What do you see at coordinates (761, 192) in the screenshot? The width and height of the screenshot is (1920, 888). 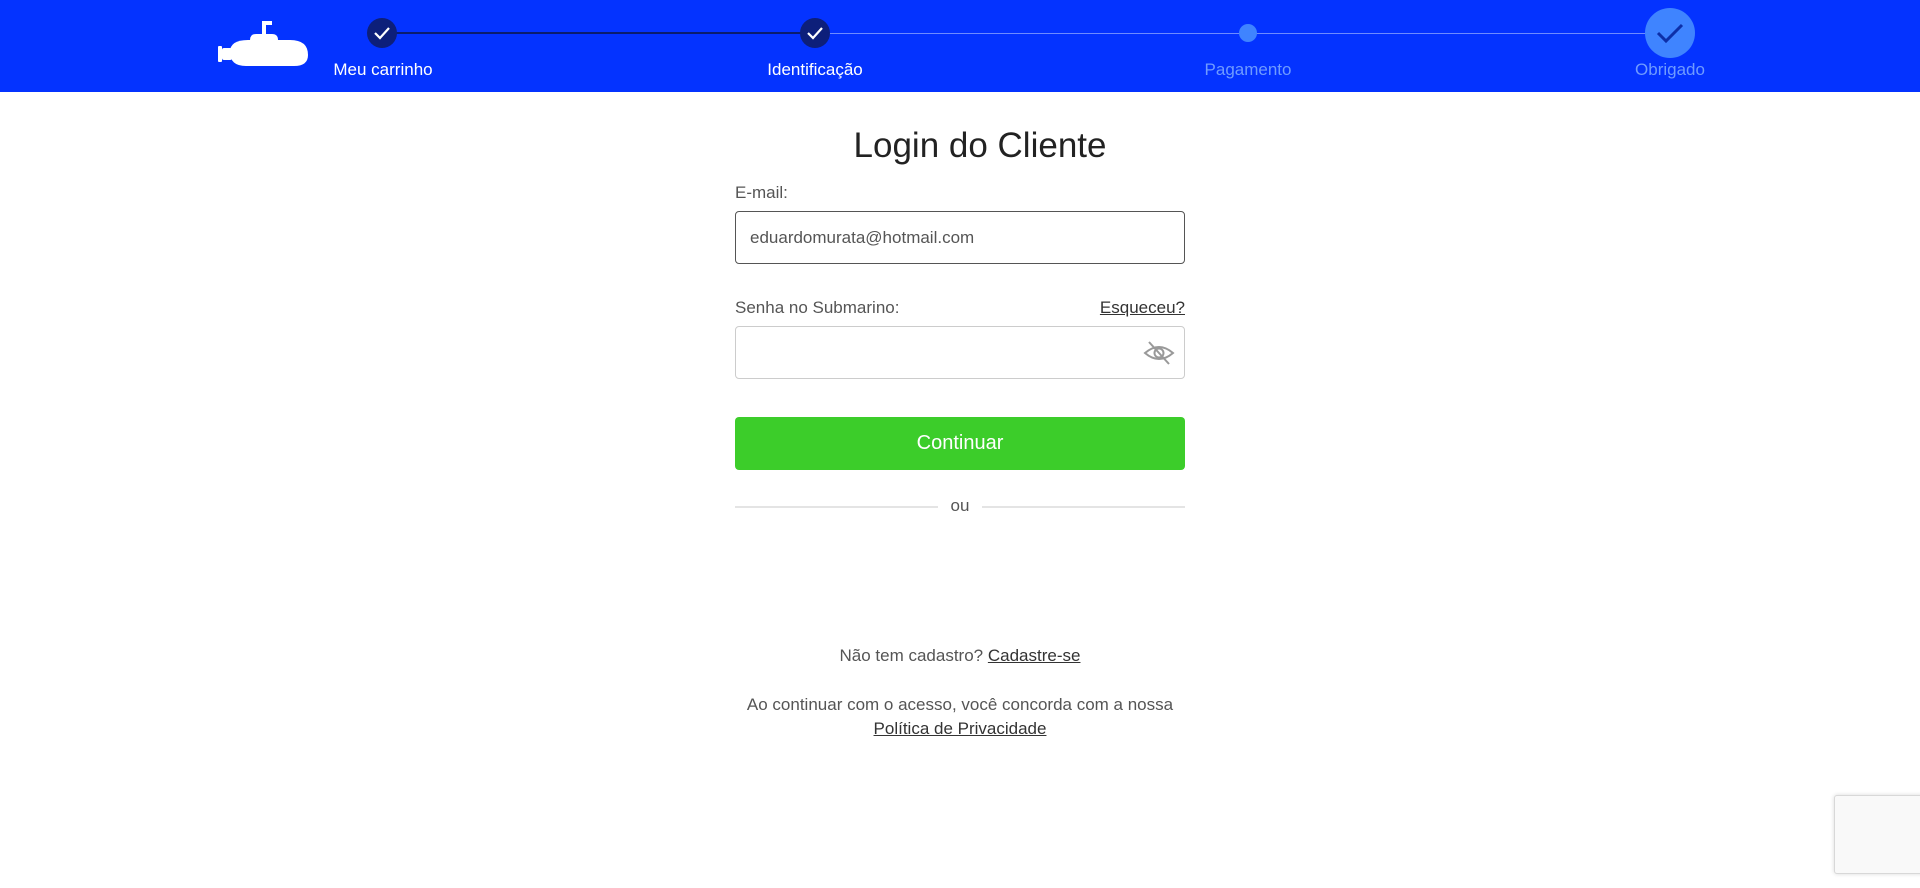 I see `email-label: E-mail:` at bounding box center [761, 192].